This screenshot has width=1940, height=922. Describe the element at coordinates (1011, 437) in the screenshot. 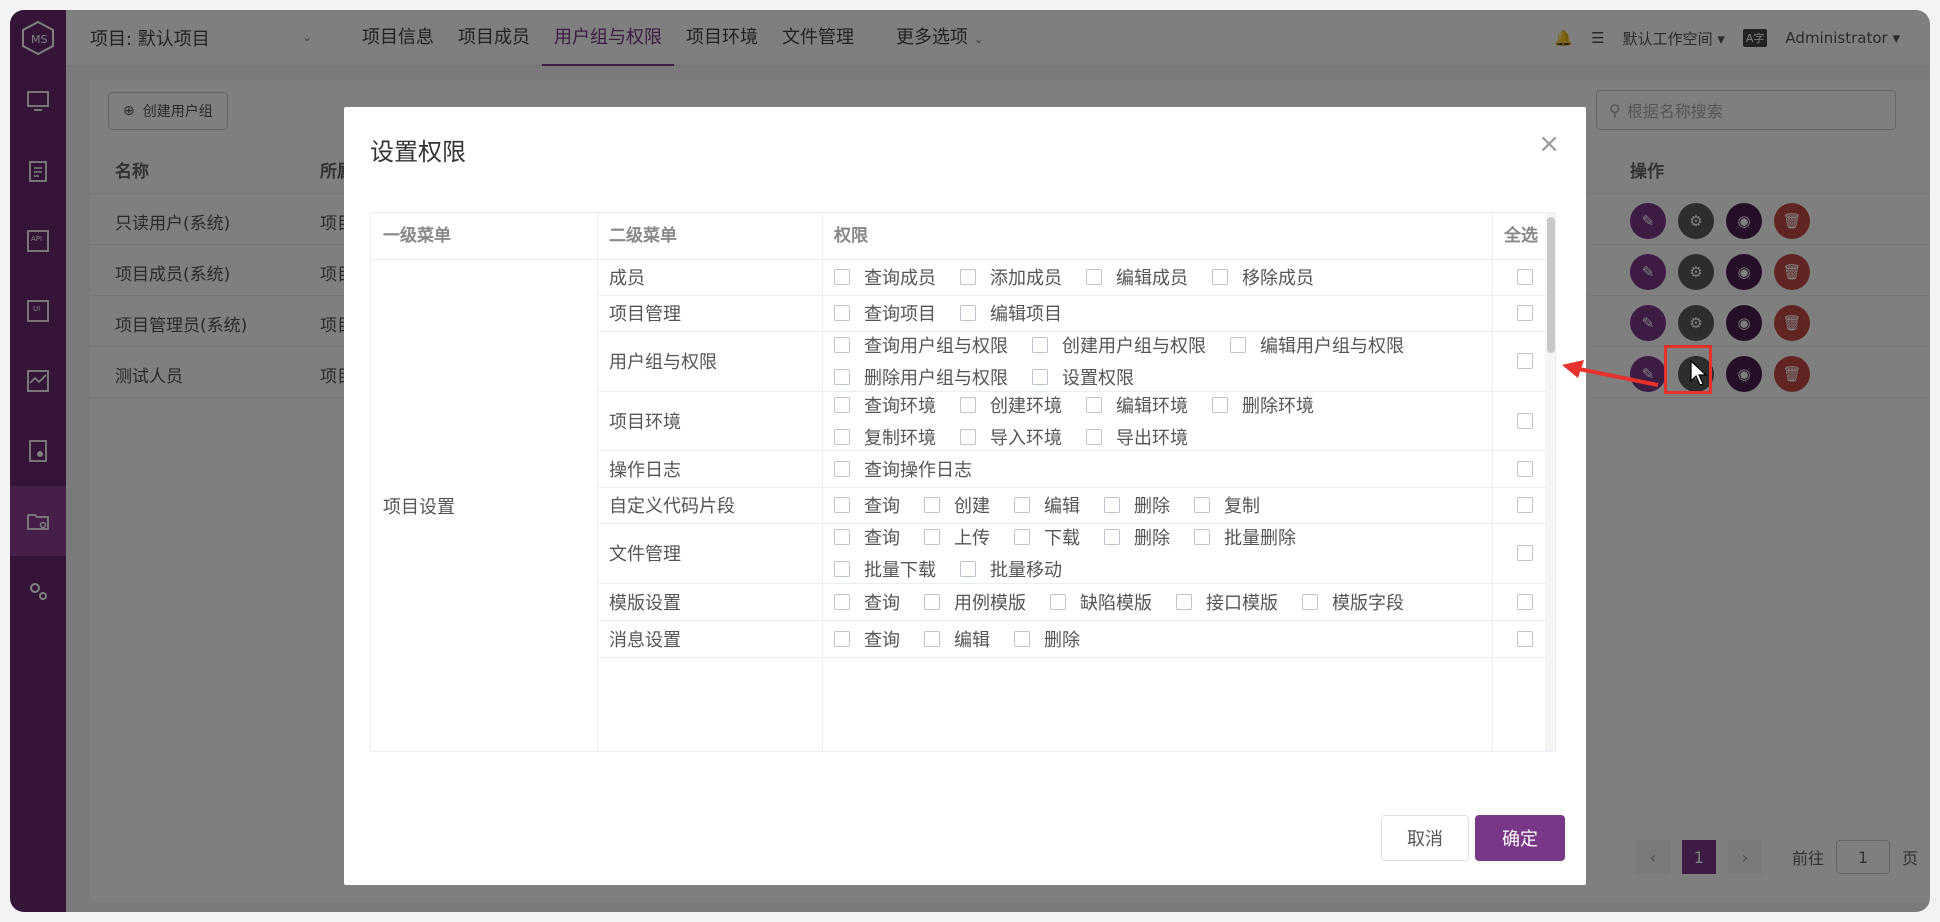

I see `permission-checkbox: 导入环境` at that location.